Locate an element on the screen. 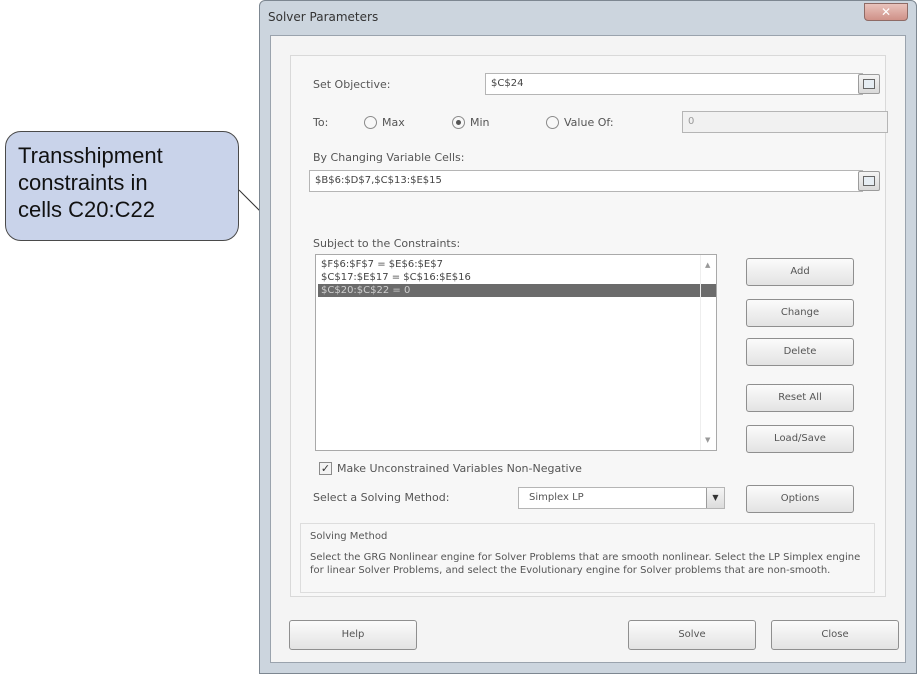 This screenshot has height=674, width=917. max-radio is located at coordinates (370, 122).